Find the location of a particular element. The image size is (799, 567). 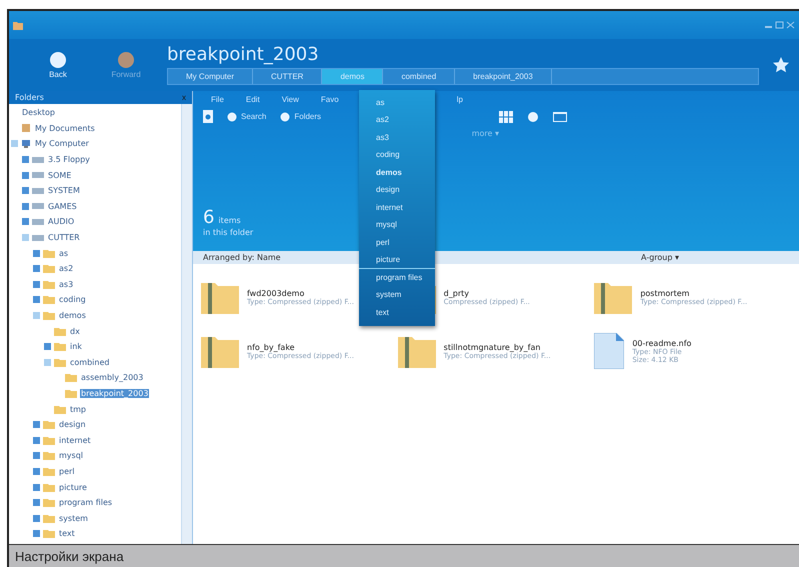

tree-item: as is located at coordinates (64, 253).